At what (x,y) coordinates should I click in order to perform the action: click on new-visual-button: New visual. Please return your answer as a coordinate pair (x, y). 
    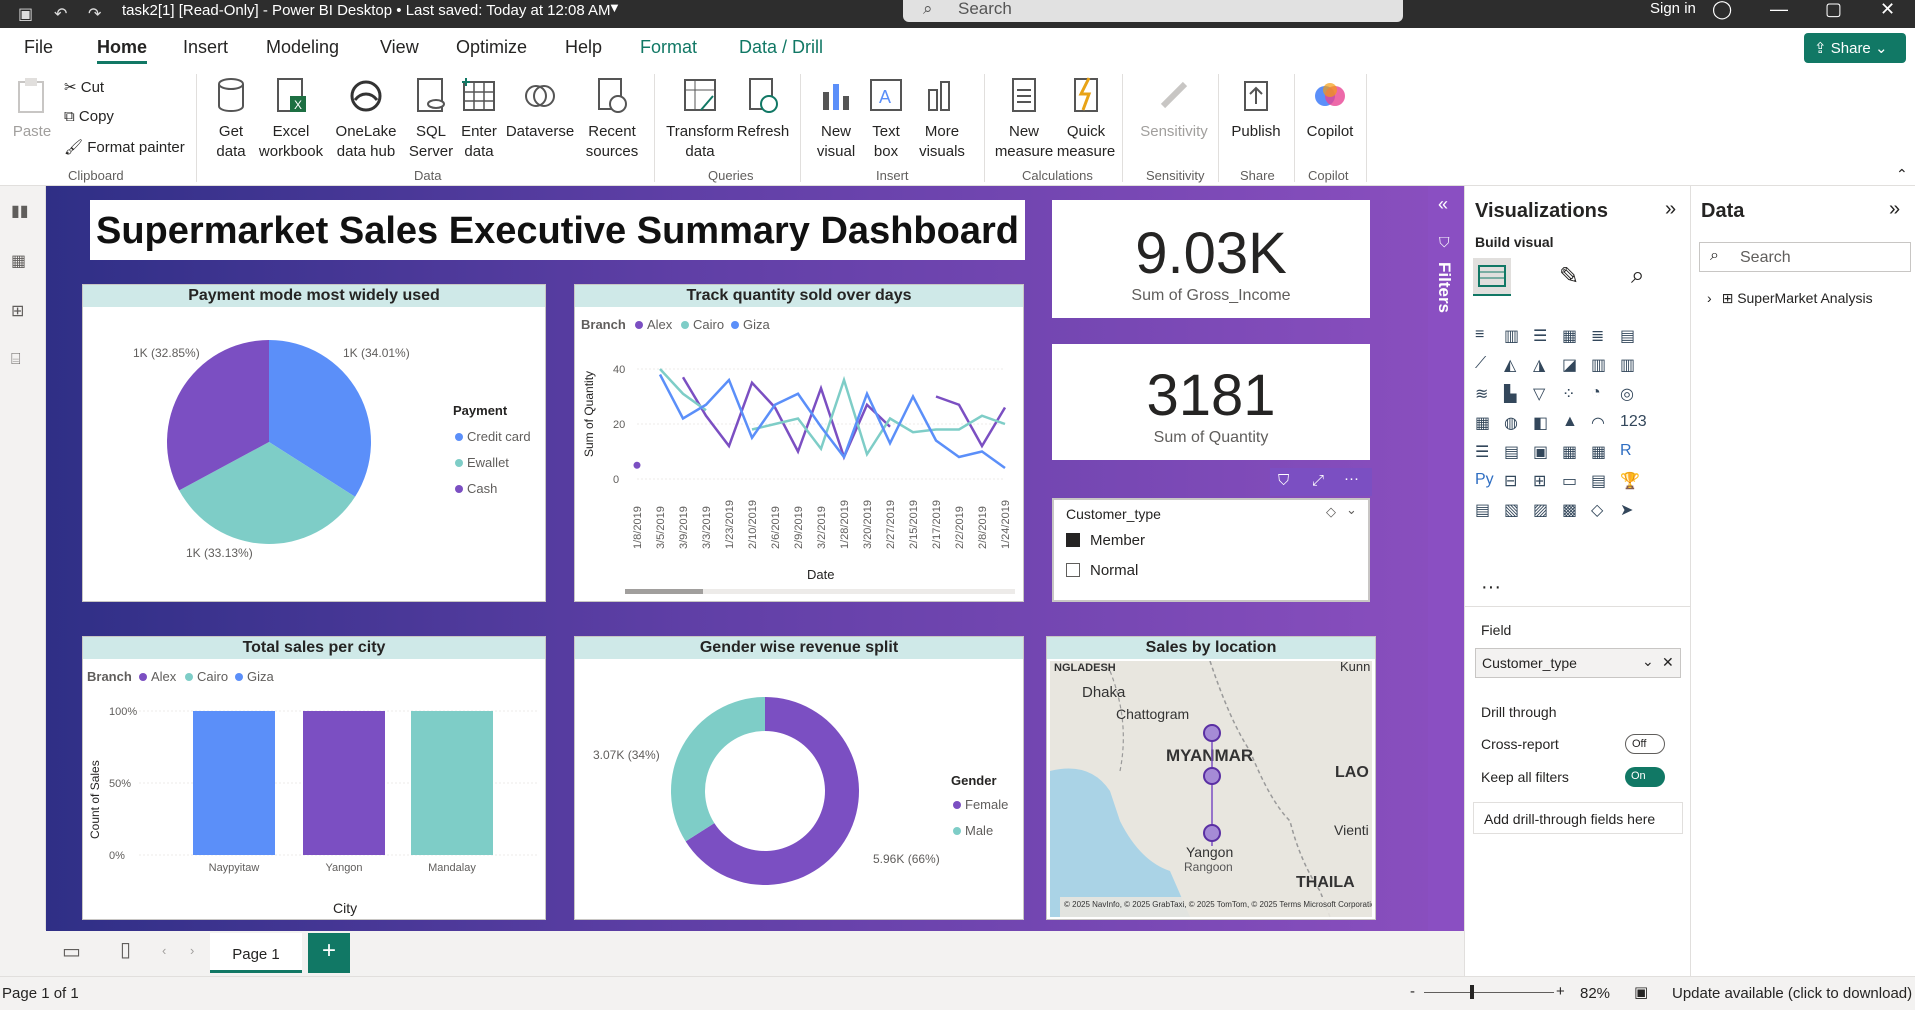
    Looking at the image, I should click on (836, 119).